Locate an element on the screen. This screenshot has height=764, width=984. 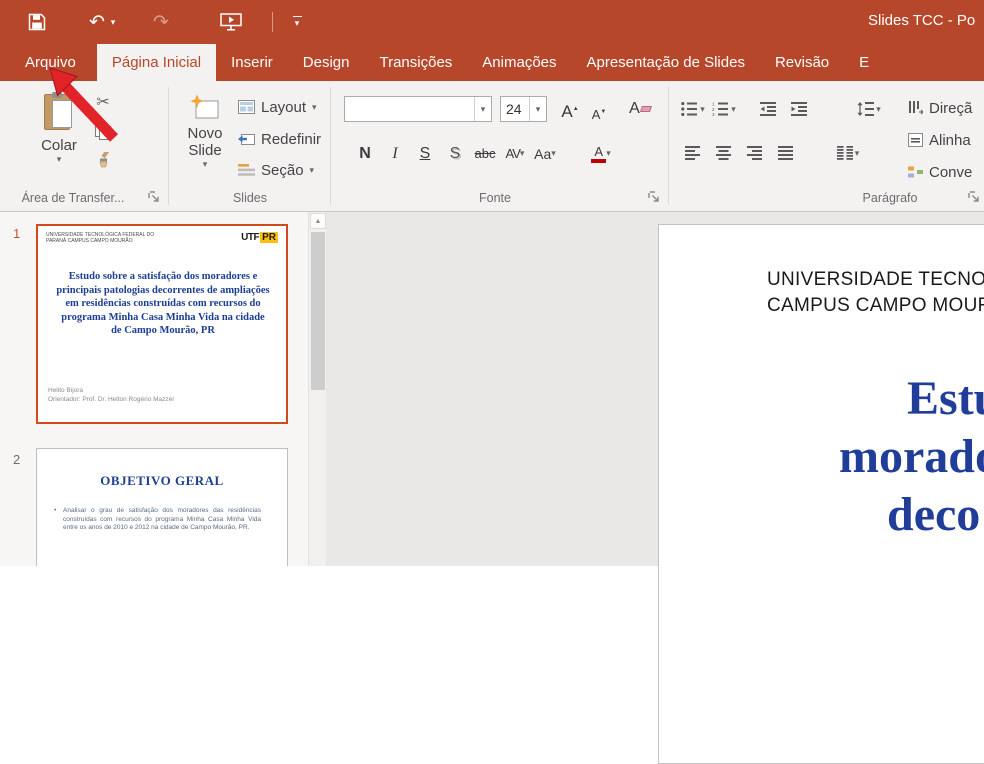
font-name-combobox: ▾ is located at coordinates (418, 109).